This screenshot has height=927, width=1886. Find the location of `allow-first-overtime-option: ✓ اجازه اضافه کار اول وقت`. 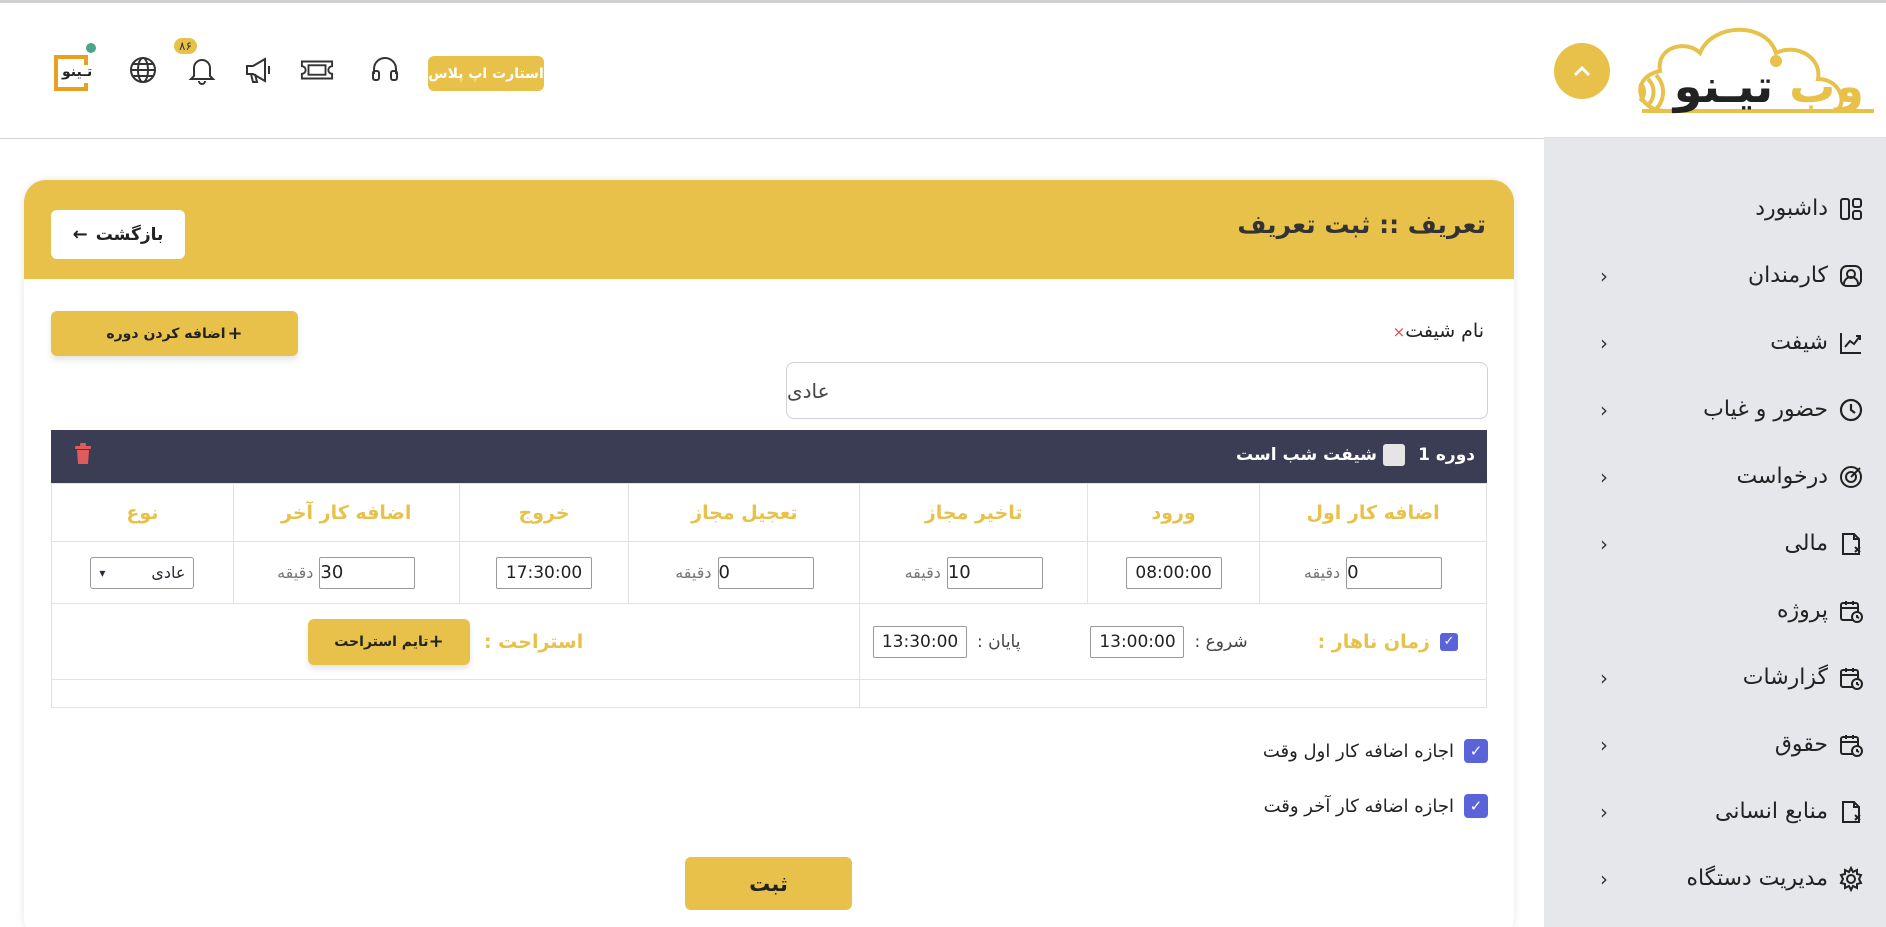

allow-first-overtime-option: ✓ اجازه اضافه کار اول وقت is located at coordinates (1375, 751).